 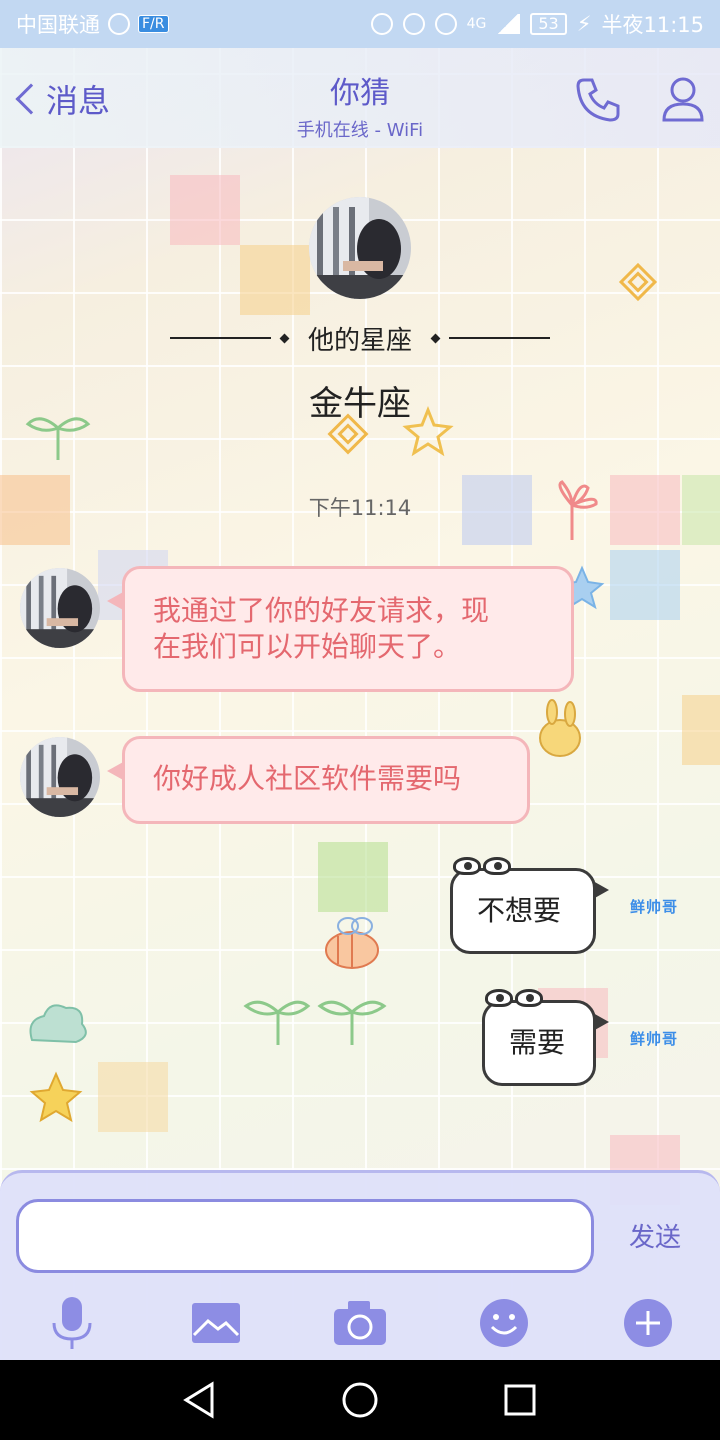 What do you see at coordinates (519, 910) in the screenshot?
I see `message-text: 不想要` at bounding box center [519, 910].